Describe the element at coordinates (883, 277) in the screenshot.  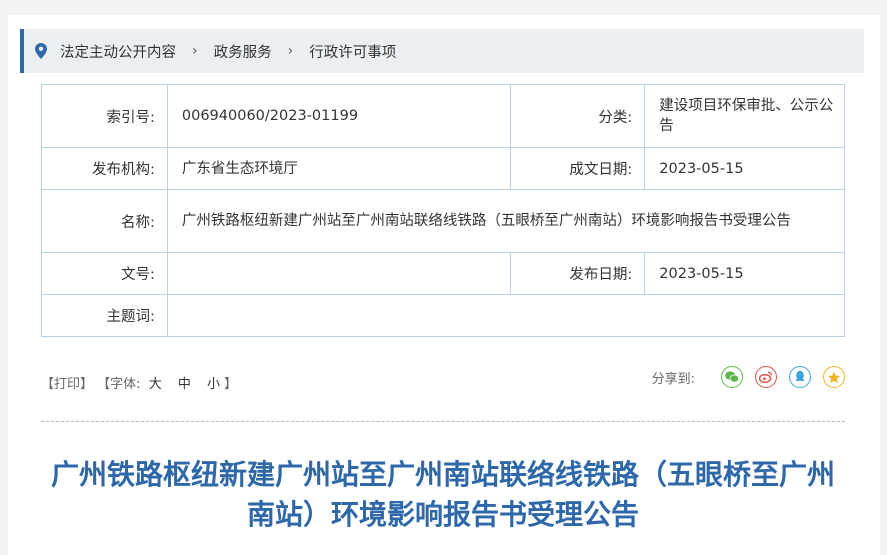
I see `page-frame-right` at that location.